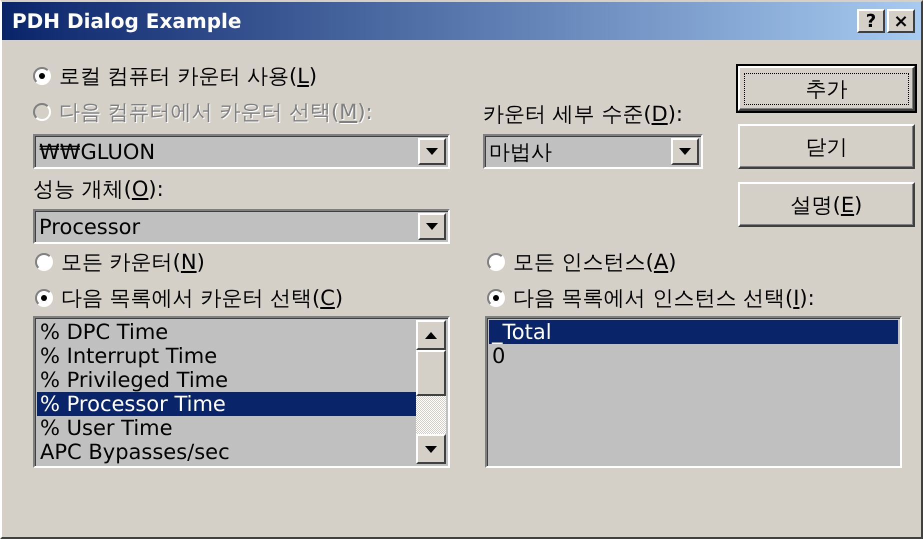  I want to click on list-box: _Total 0, so click(693, 392).